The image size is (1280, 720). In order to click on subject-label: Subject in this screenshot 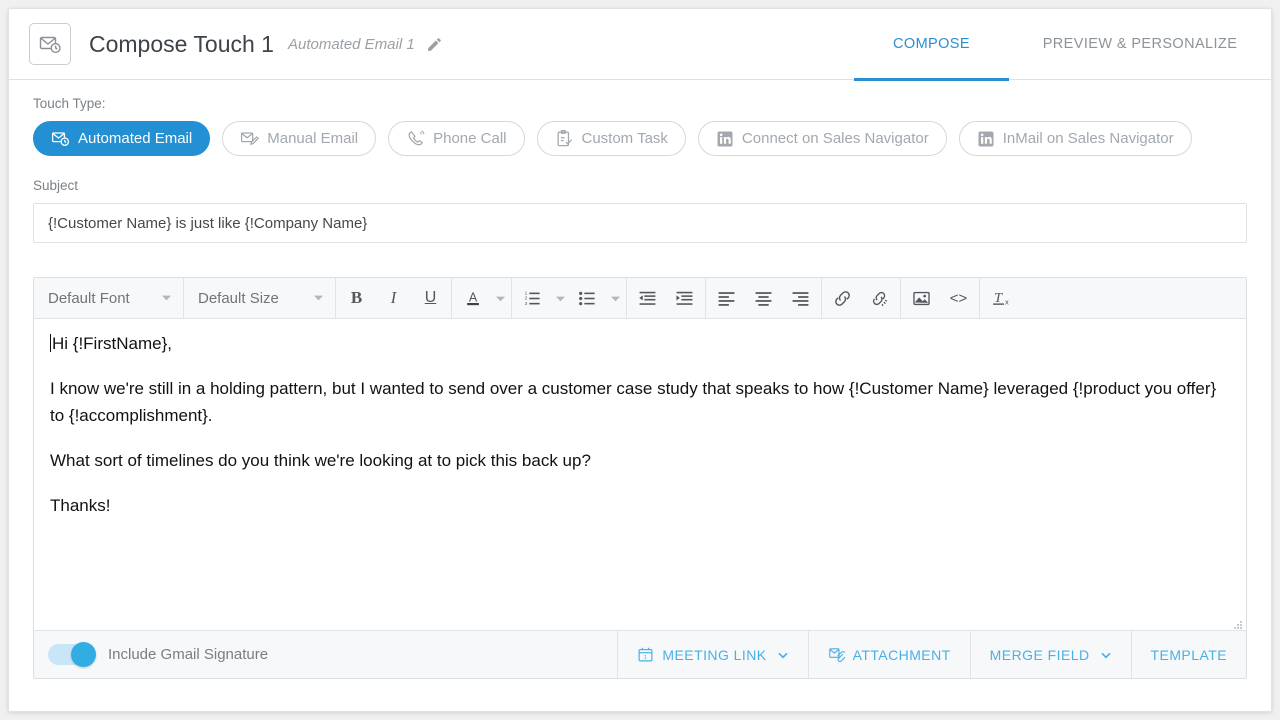, I will do `click(56, 185)`.